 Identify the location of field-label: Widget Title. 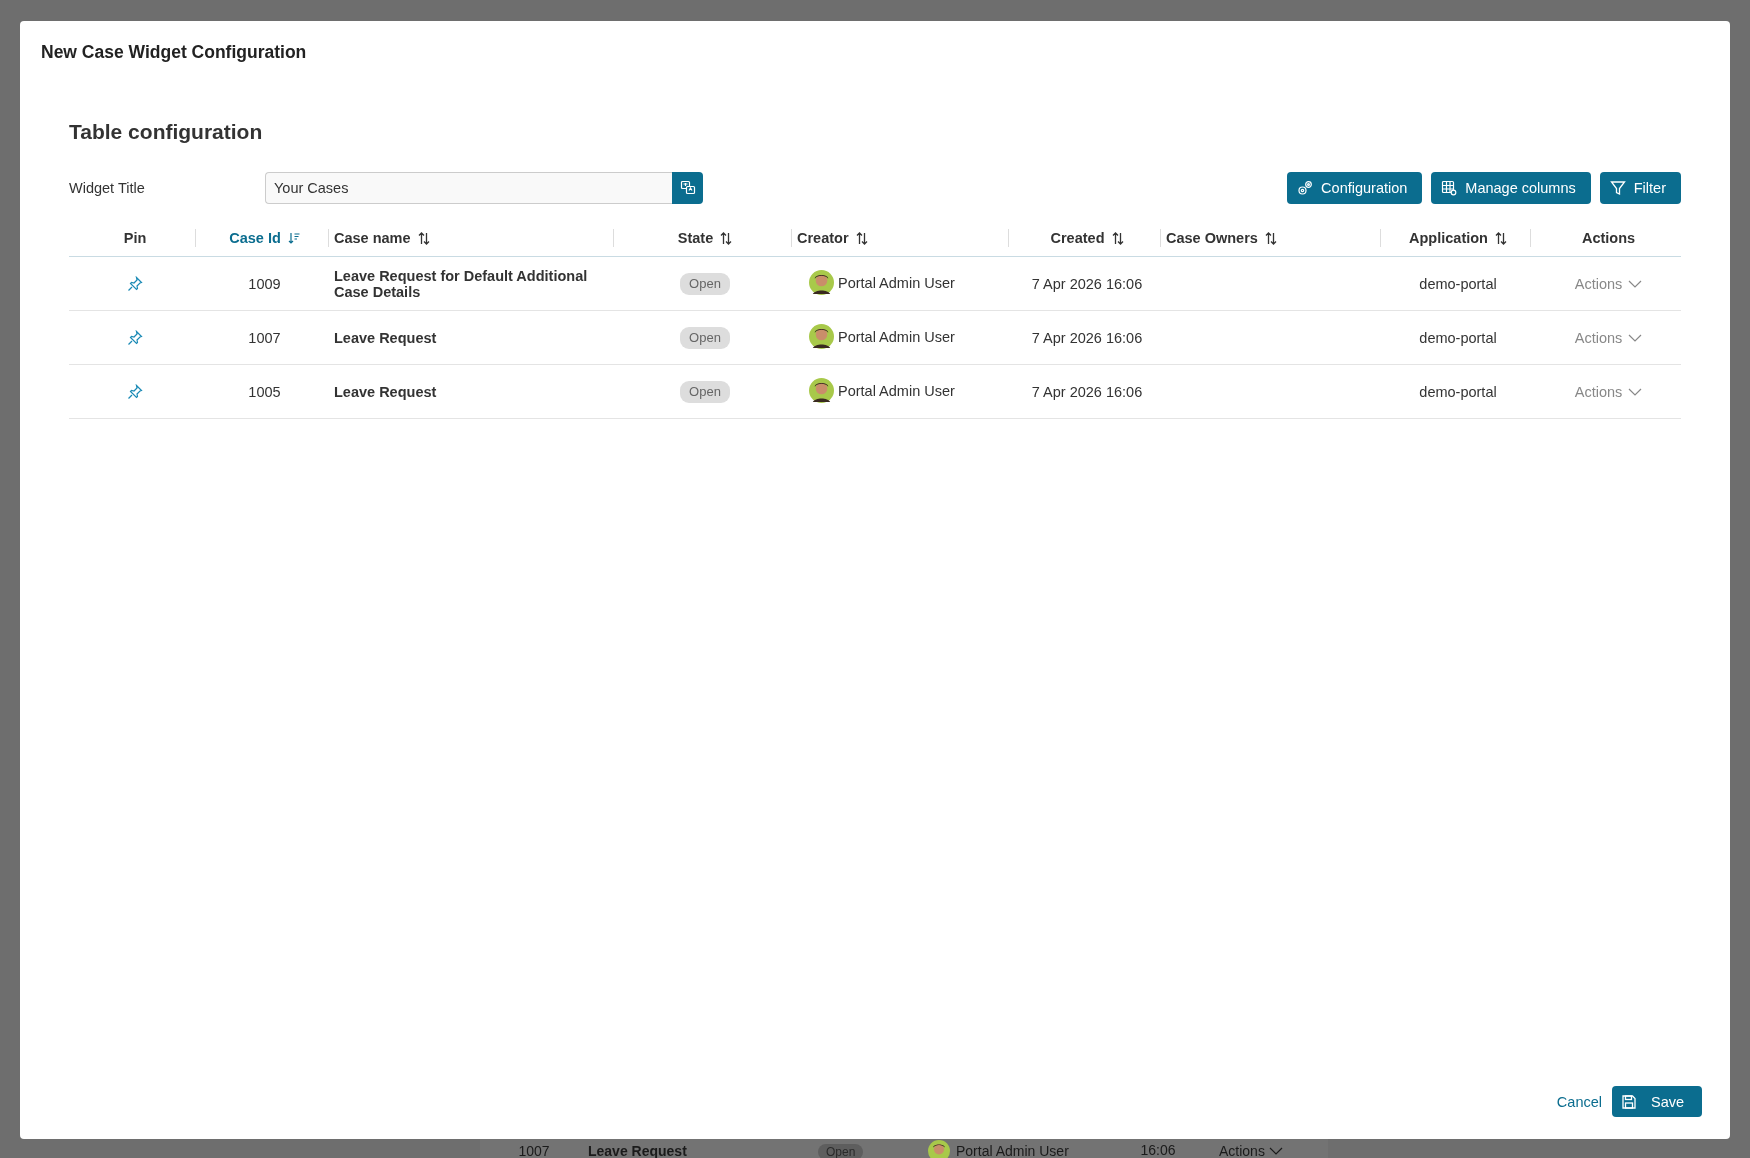
(107, 188).